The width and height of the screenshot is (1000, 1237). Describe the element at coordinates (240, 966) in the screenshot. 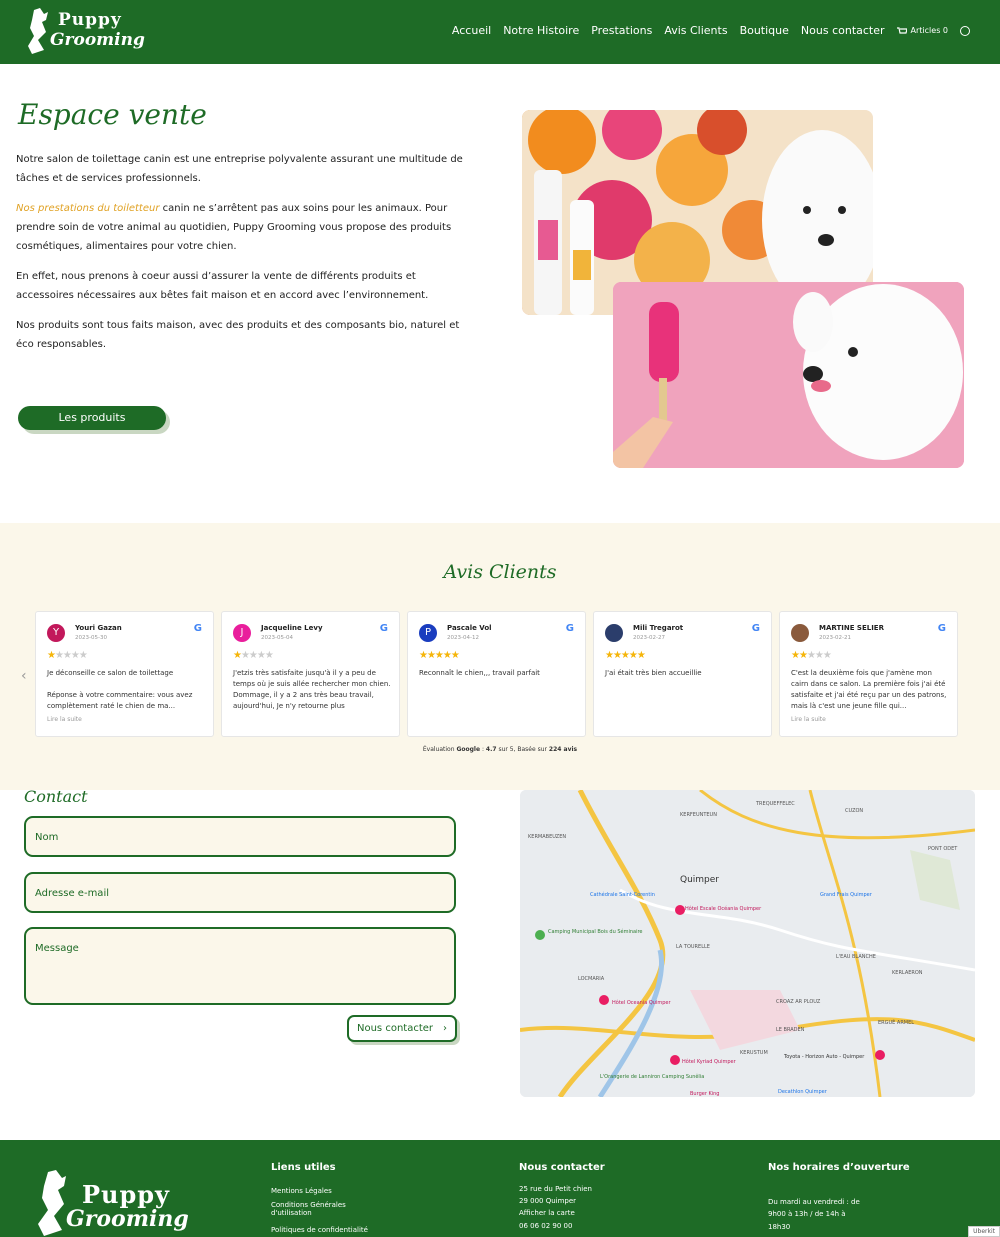

I see `message-field: Message` at that location.